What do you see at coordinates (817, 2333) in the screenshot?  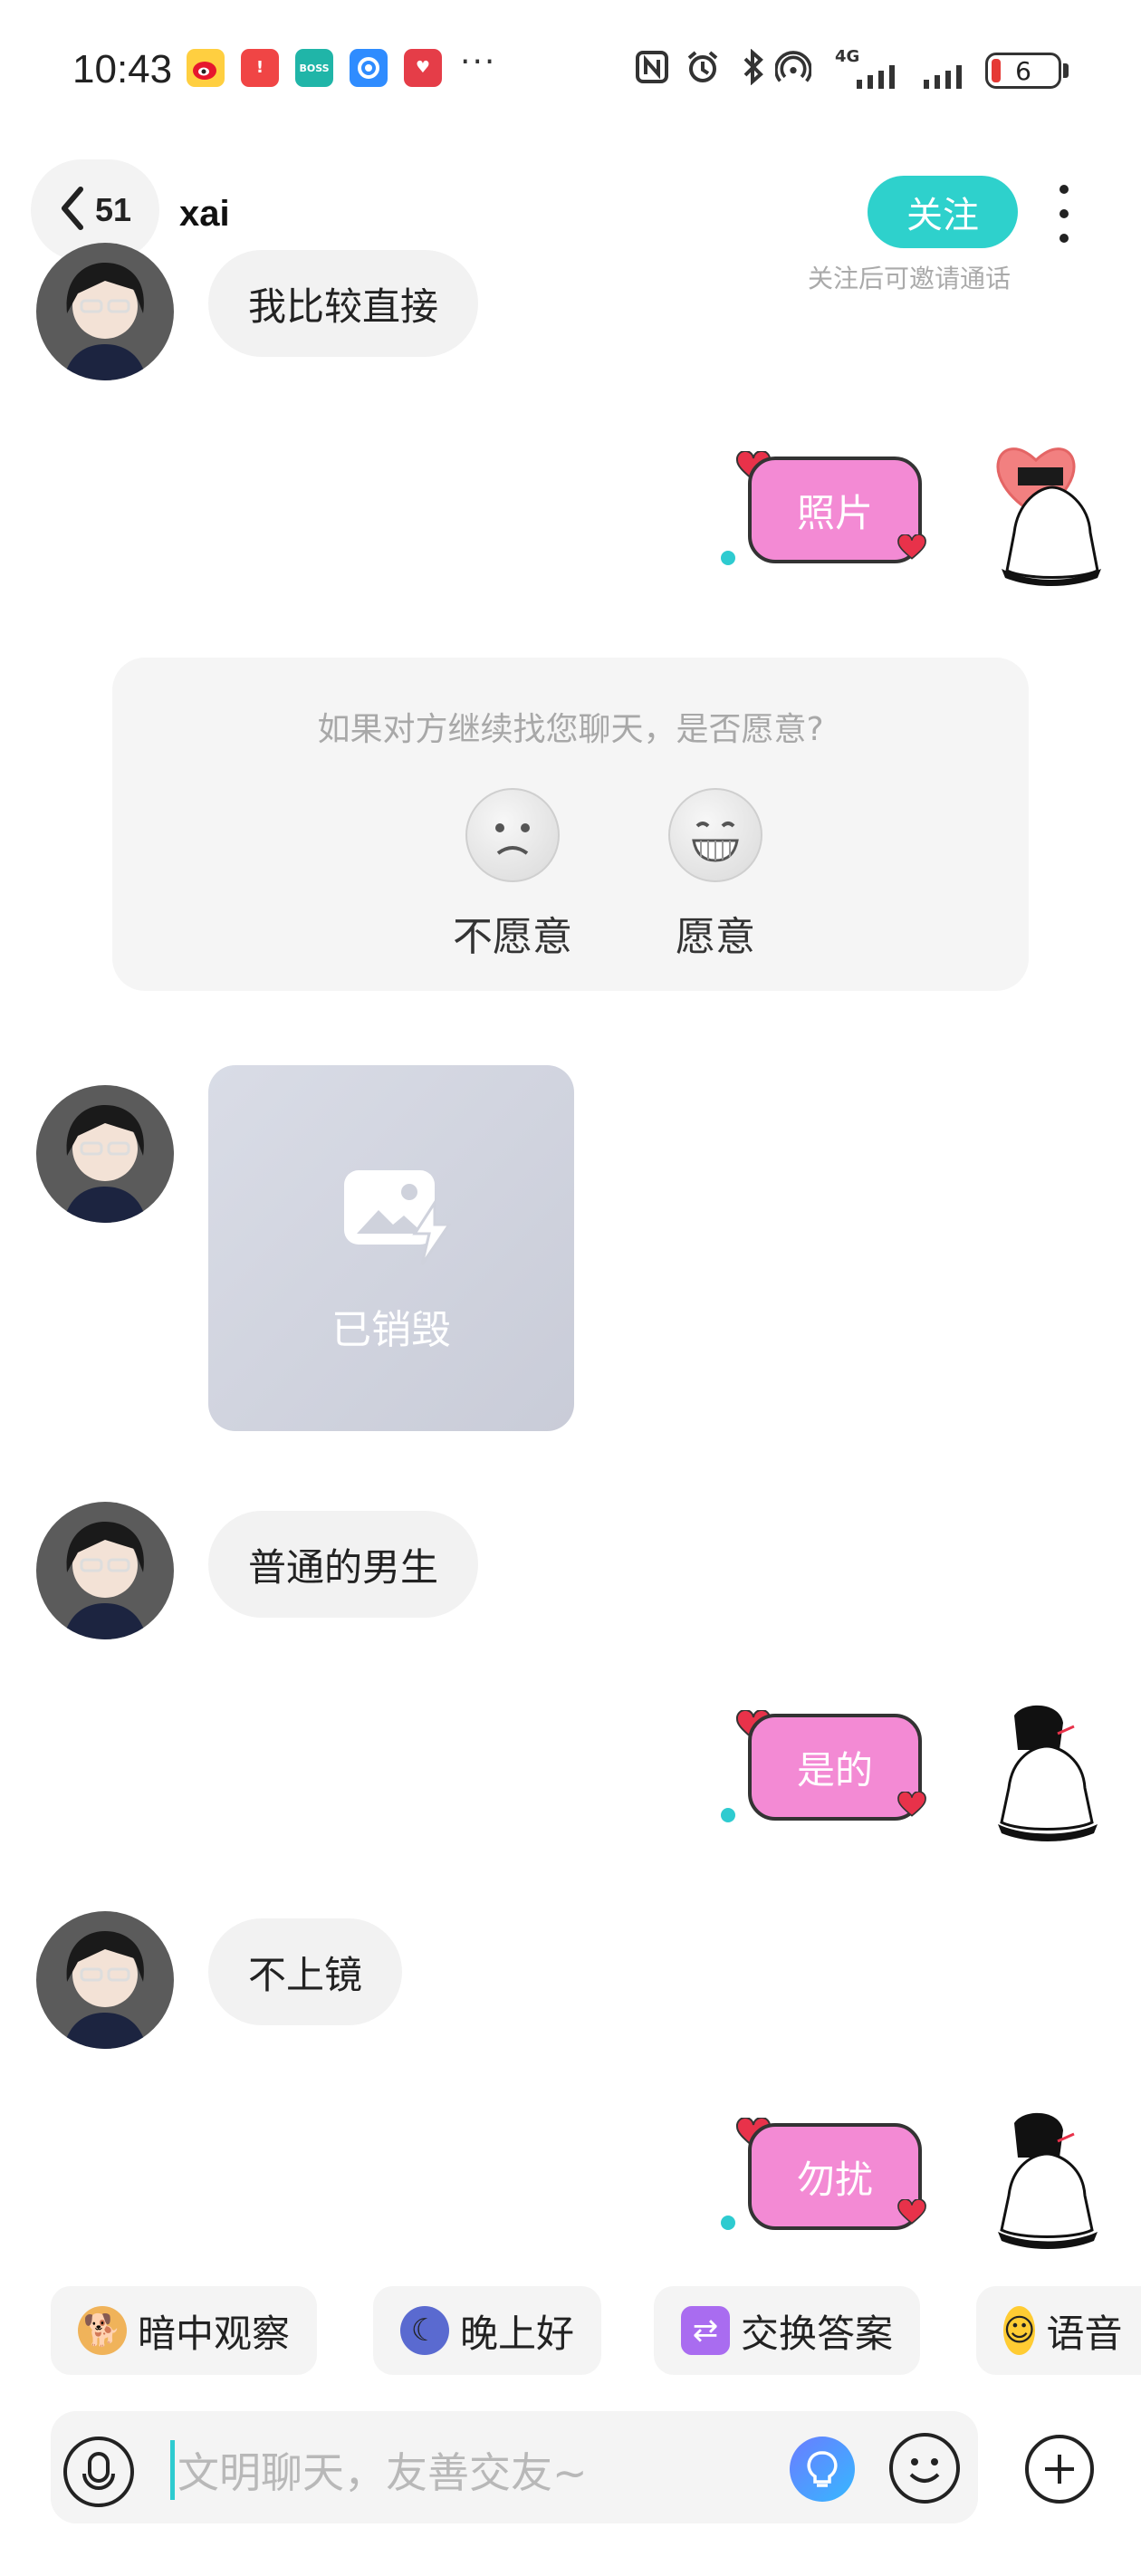 I see `quick-reply-label: 交换答案` at bounding box center [817, 2333].